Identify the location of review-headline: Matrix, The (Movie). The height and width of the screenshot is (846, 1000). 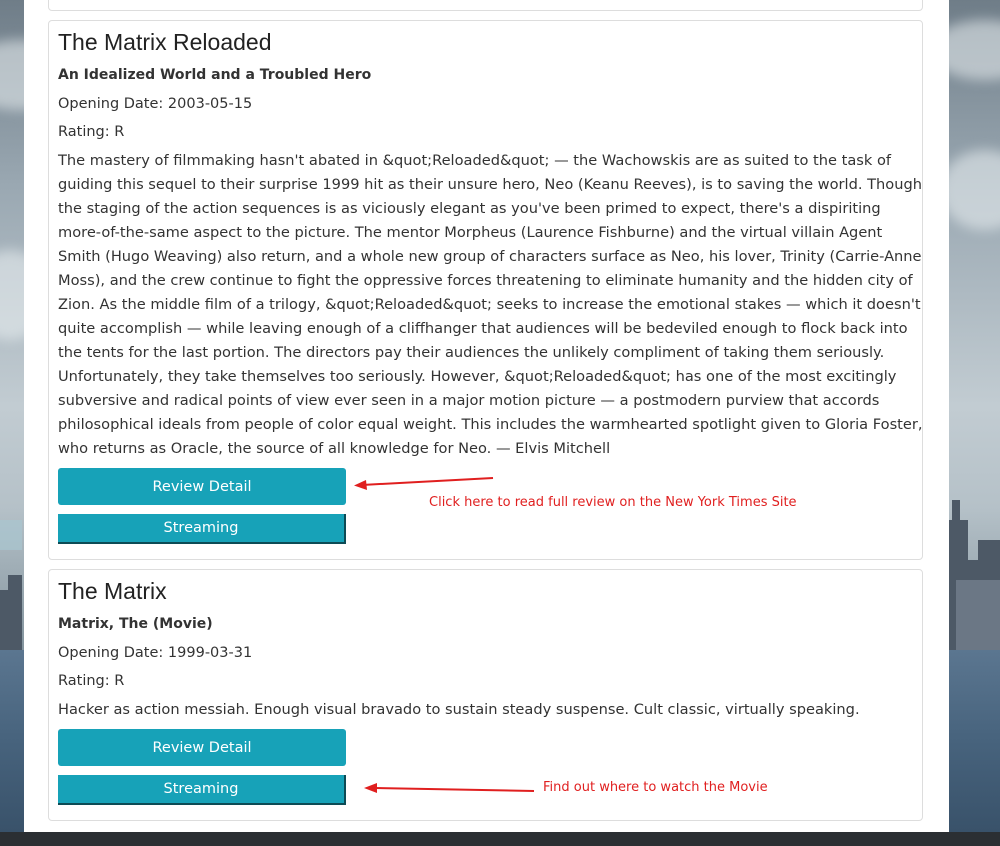
(135, 624).